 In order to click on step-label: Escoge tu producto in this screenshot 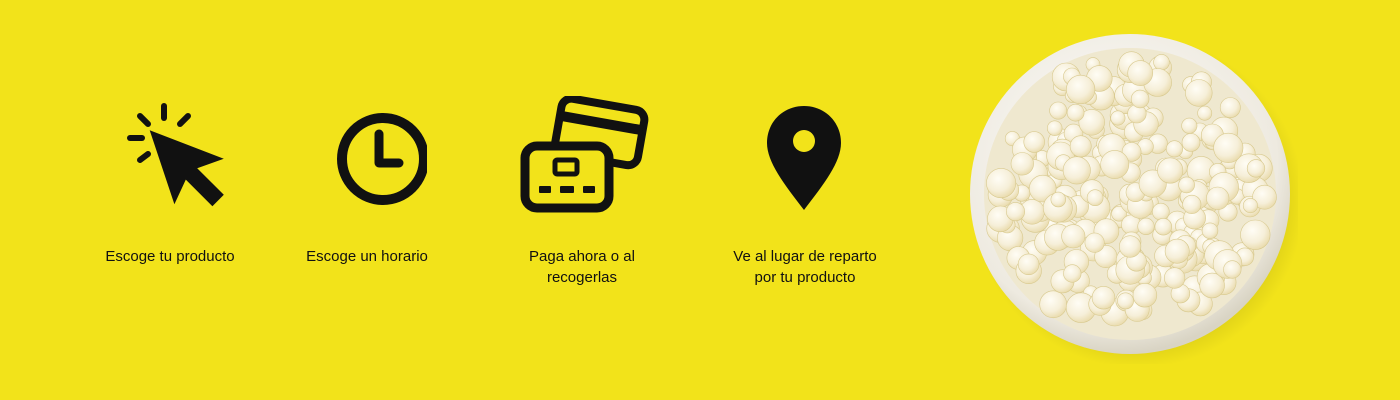, I will do `click(170, 256)`.